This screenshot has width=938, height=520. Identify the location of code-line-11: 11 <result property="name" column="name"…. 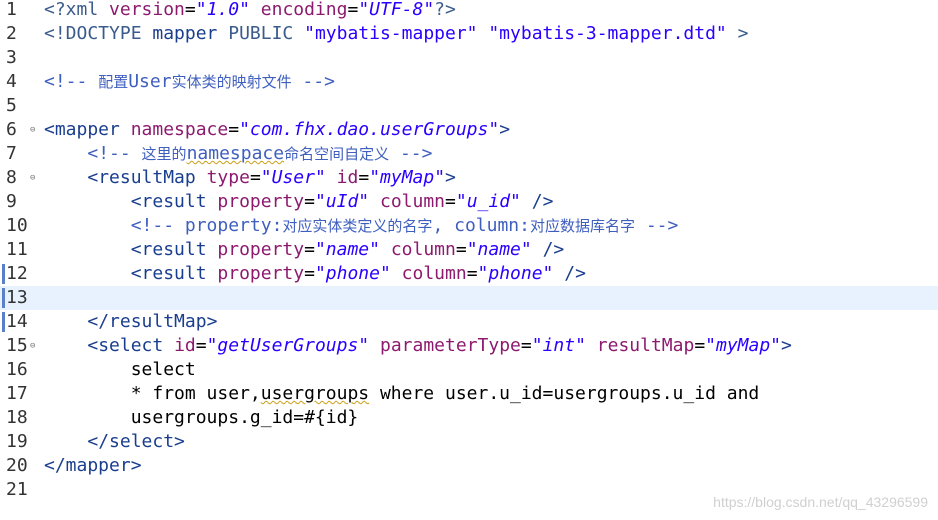
(469, 250).